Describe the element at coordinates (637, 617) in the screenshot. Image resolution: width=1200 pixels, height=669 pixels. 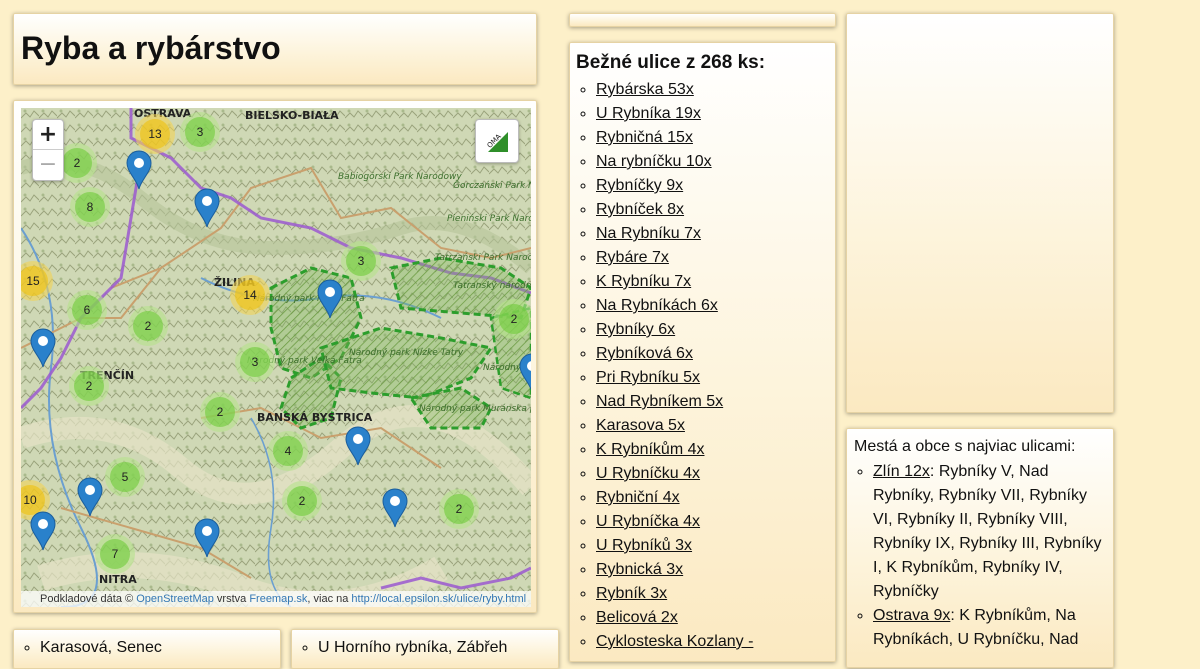
I see `street-link: Belicová 2x` at that location.